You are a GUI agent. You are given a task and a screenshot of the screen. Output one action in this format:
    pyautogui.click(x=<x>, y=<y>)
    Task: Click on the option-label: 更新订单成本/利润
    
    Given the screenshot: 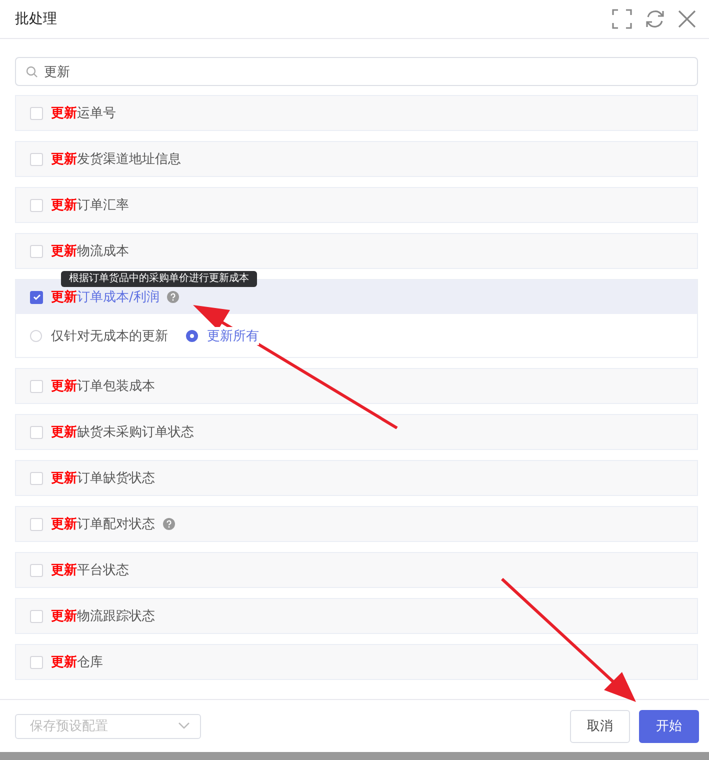 What is the action you would take?
    pyautogui.click(x=105, y=297)
    